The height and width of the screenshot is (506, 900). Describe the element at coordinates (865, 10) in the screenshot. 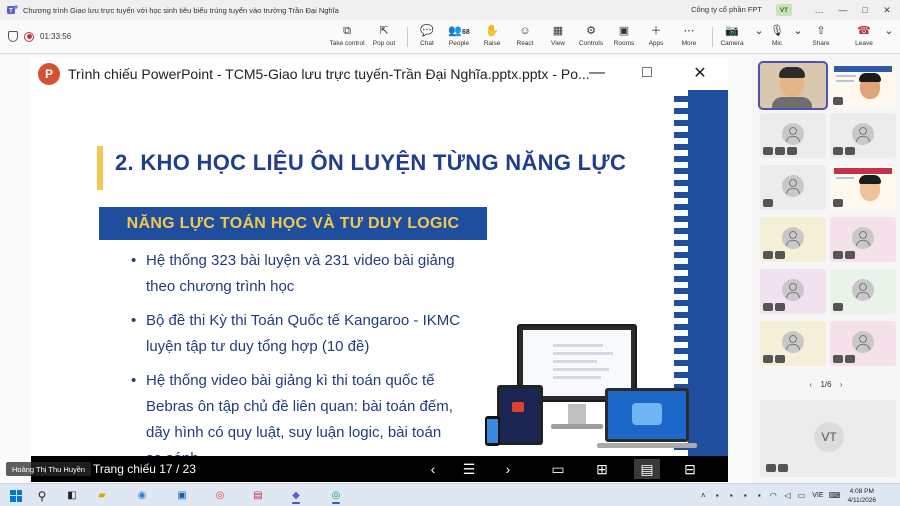

I see `maximize-button: □` at that location.